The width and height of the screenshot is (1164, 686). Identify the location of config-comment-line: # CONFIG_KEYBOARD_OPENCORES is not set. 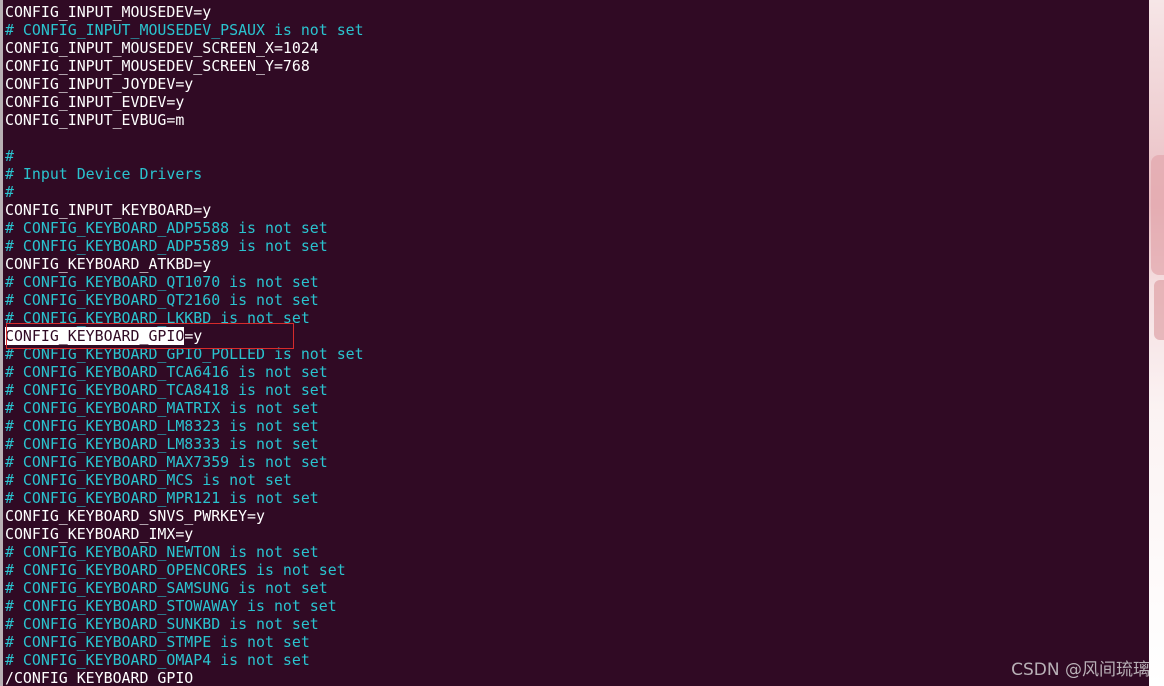
(175, 570).